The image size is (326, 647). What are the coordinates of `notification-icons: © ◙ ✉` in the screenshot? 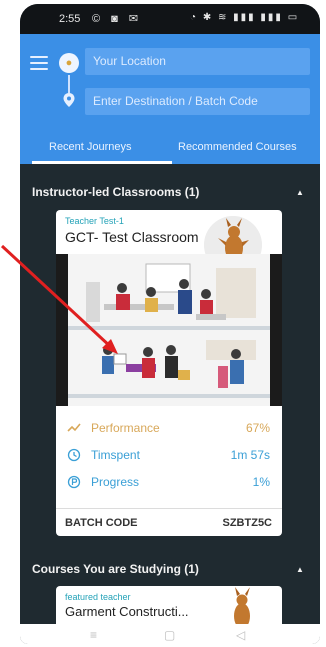 It's located at (117, 19).